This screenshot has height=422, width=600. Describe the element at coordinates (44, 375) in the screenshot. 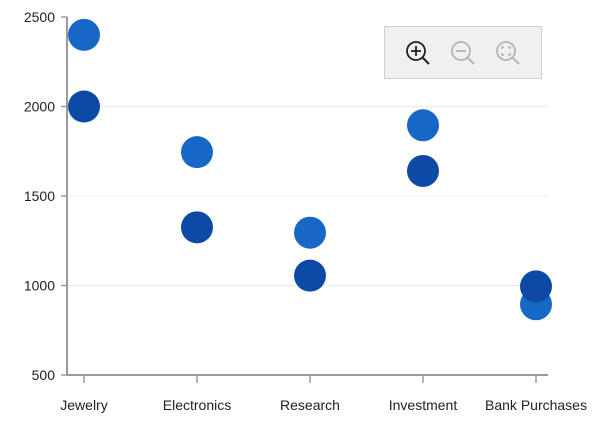

I see `y-tick-label: 500` at that location.